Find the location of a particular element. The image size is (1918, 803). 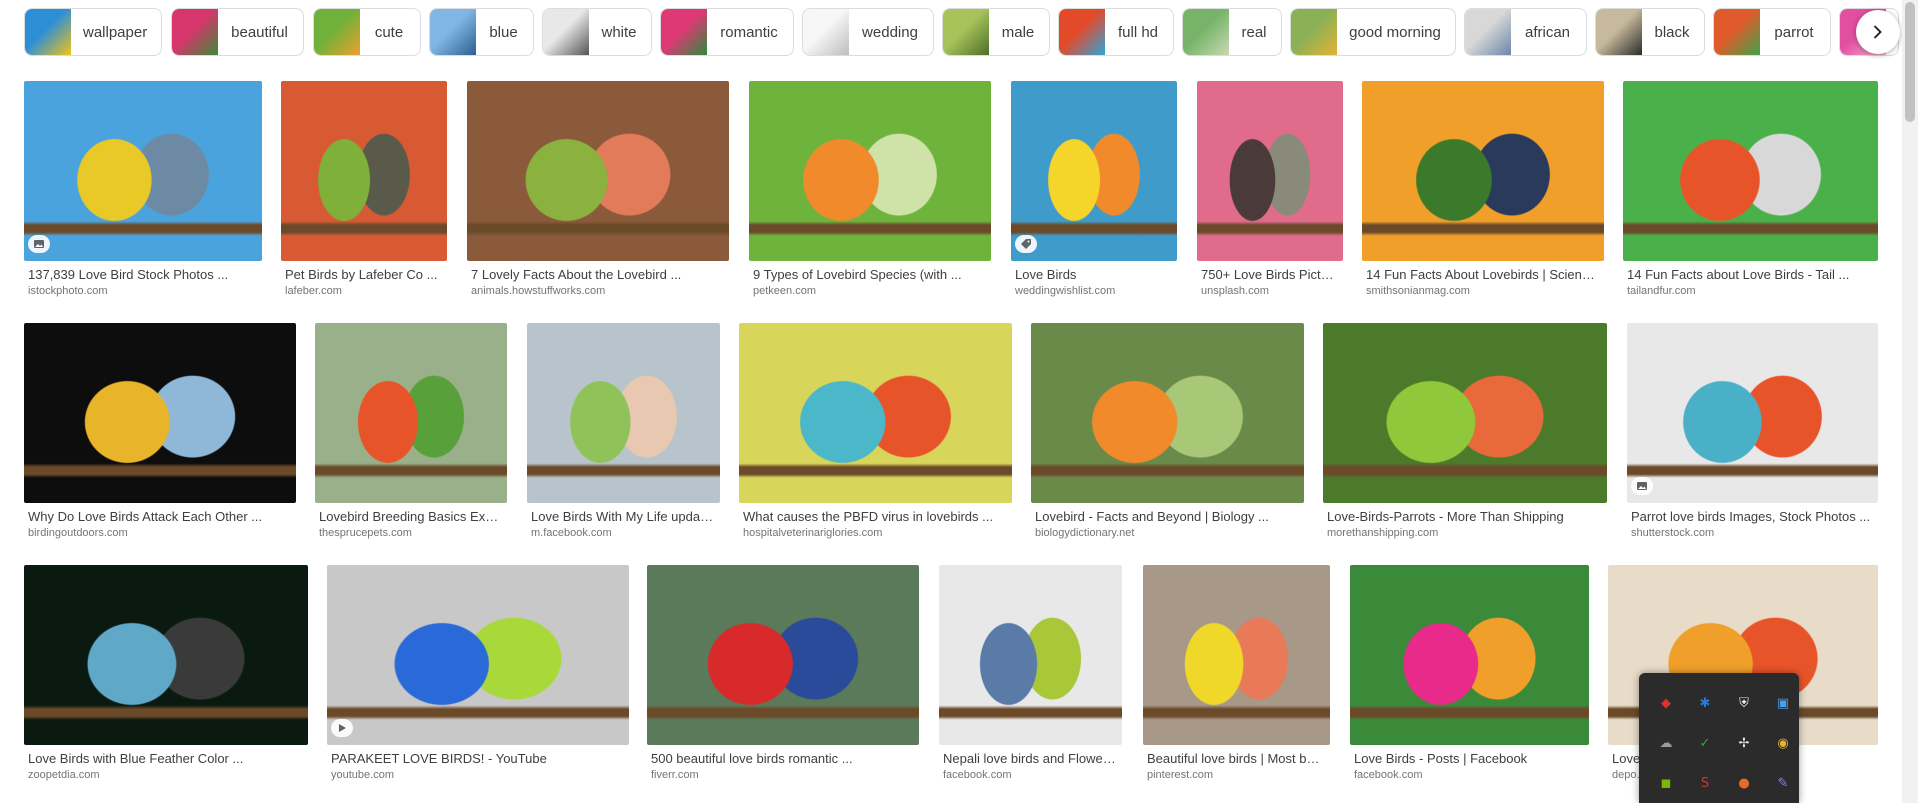

result-source: fiverr.com is located at coordinates (783, 775).